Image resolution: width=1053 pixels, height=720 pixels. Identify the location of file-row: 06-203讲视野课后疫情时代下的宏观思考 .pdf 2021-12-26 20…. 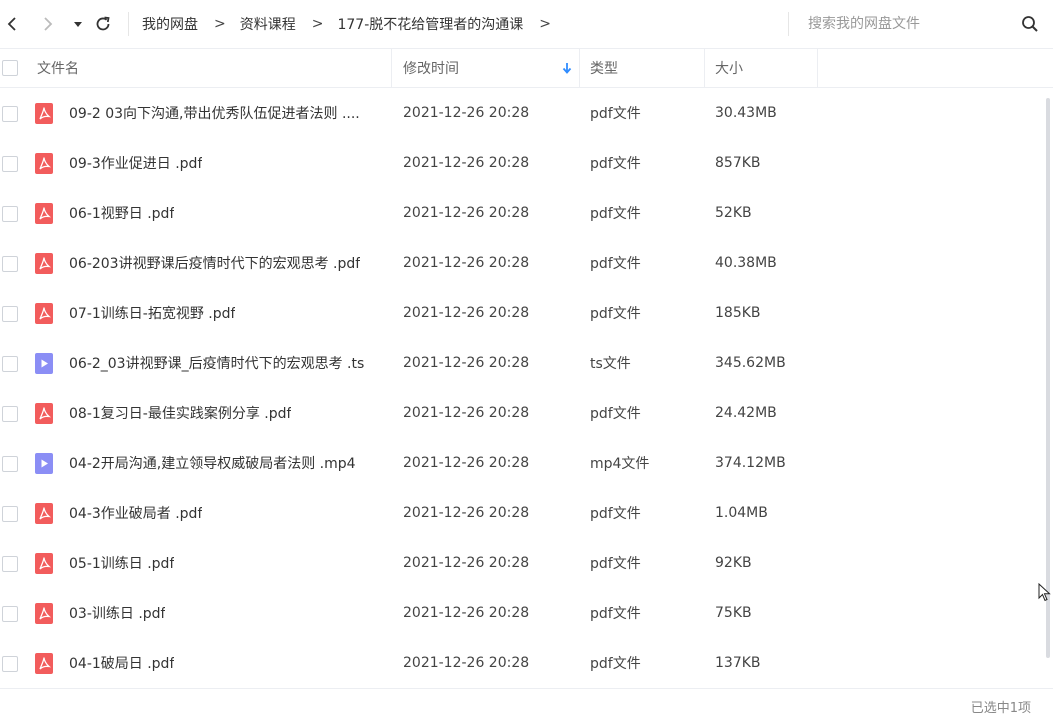
(526, 263).